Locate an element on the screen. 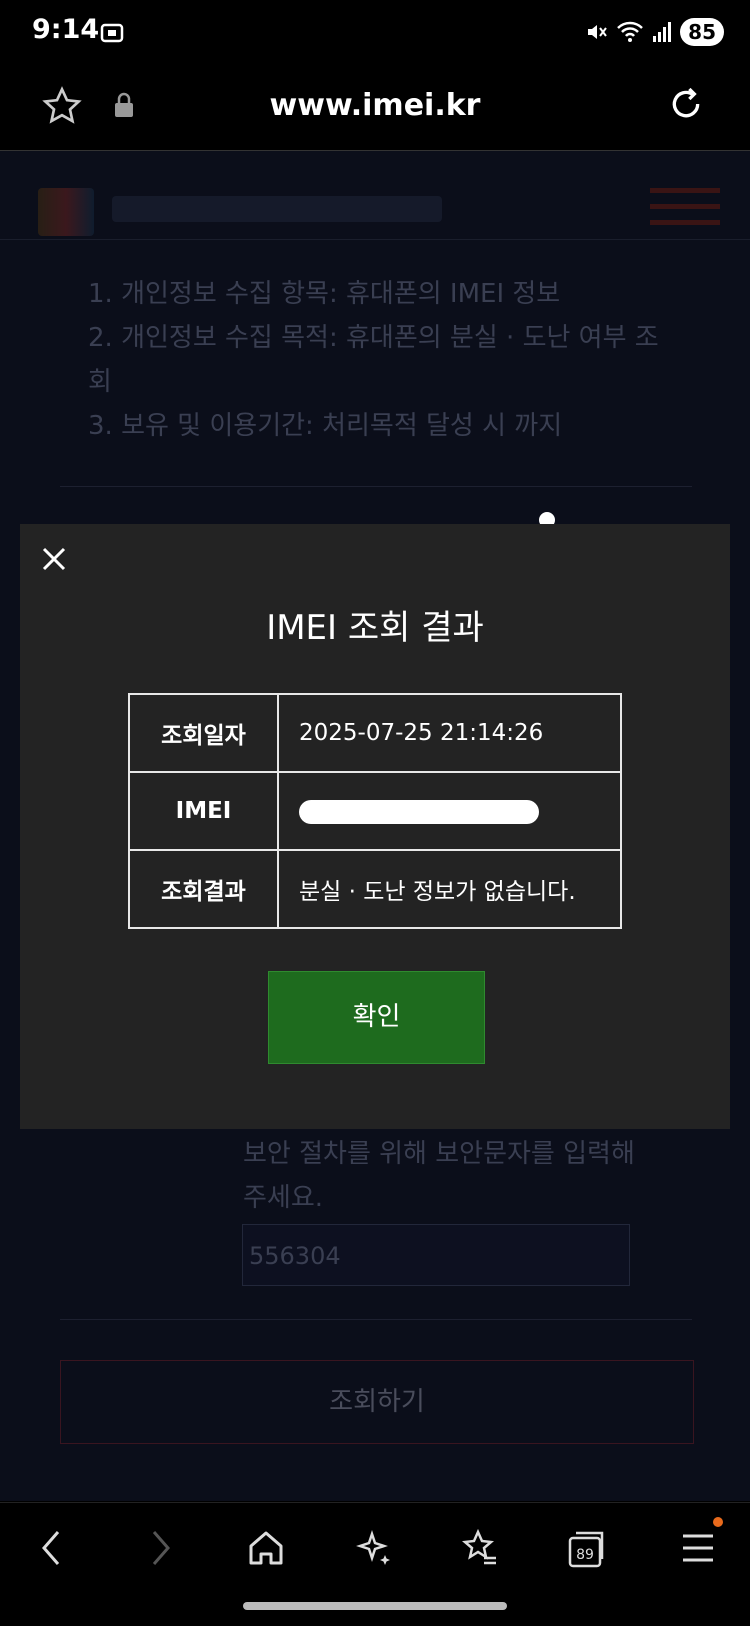 The width and height of the screenshot is (750, 1626). site-menu-icon is located at coordinates (685, 208).